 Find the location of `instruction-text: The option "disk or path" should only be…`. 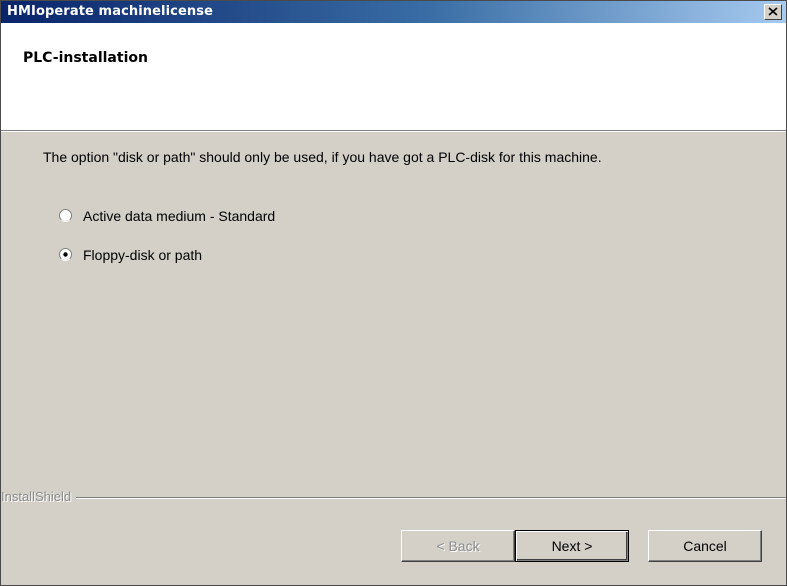

instruction-text: The option "disk or path" should only be… is located at coordinates (322, 157).